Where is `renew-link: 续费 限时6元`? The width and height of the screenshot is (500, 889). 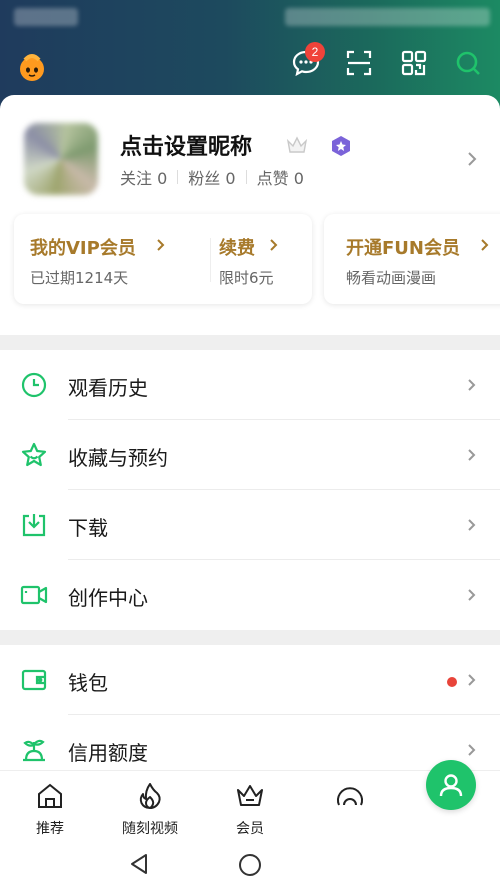 renew-link: 续费 限时6元 is located at coordinates (261, 259).